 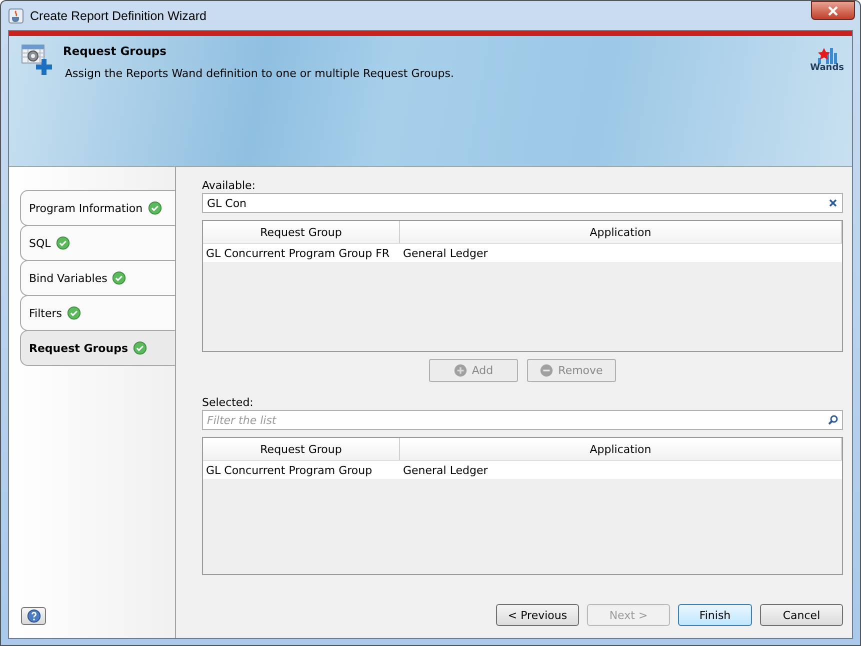 I want to click on wizard-button: Cancel, so click(x=801, y=615).